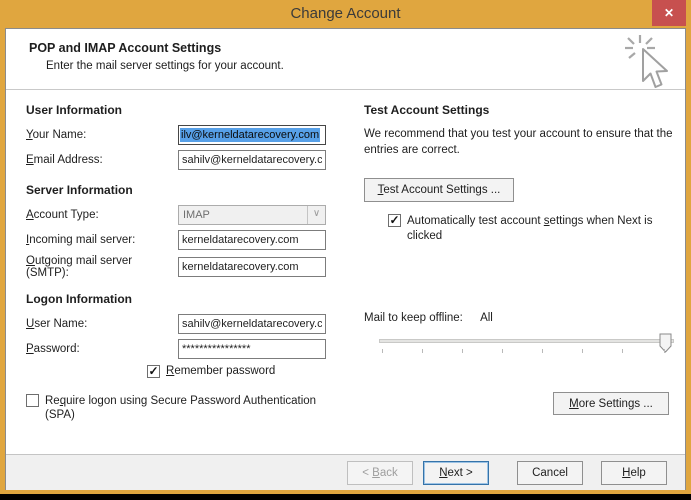  What do you see at coordinates (57, 324) in the screenshot?
I see `user-name-label: User Name:` at bounding box center [57, 324].